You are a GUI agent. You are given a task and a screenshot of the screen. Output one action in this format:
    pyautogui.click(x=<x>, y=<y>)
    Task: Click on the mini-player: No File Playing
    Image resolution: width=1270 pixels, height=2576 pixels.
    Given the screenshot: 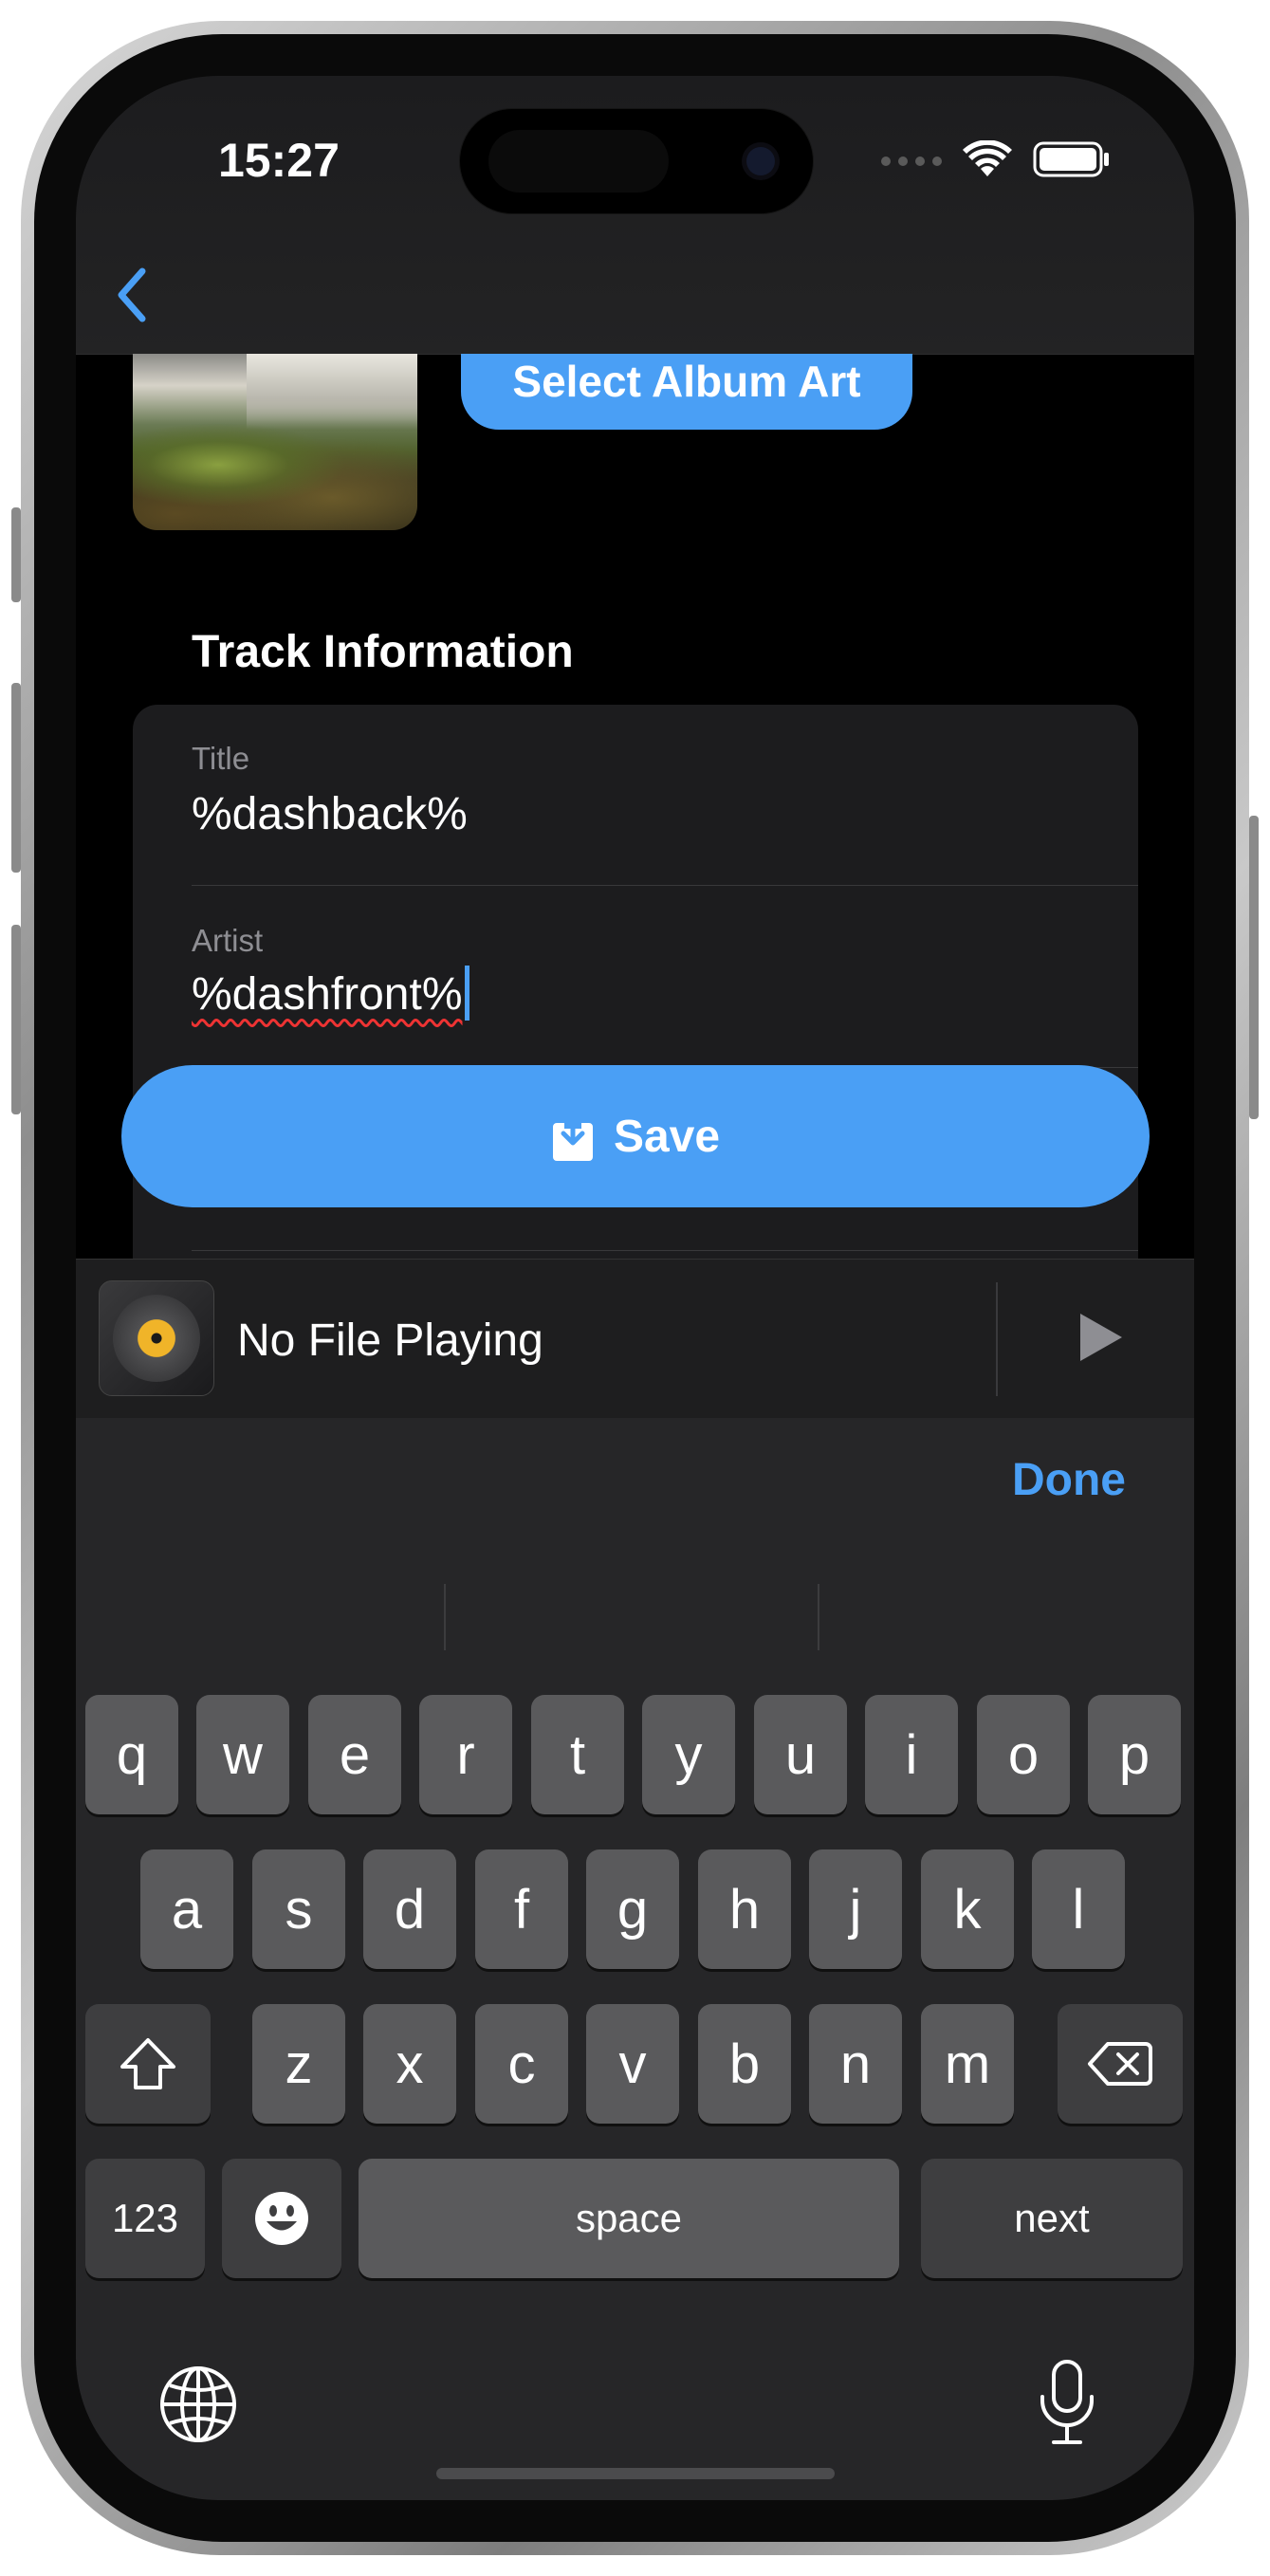 What is the action you would take?
    pyautogui.click(x=635, y=1339)
    